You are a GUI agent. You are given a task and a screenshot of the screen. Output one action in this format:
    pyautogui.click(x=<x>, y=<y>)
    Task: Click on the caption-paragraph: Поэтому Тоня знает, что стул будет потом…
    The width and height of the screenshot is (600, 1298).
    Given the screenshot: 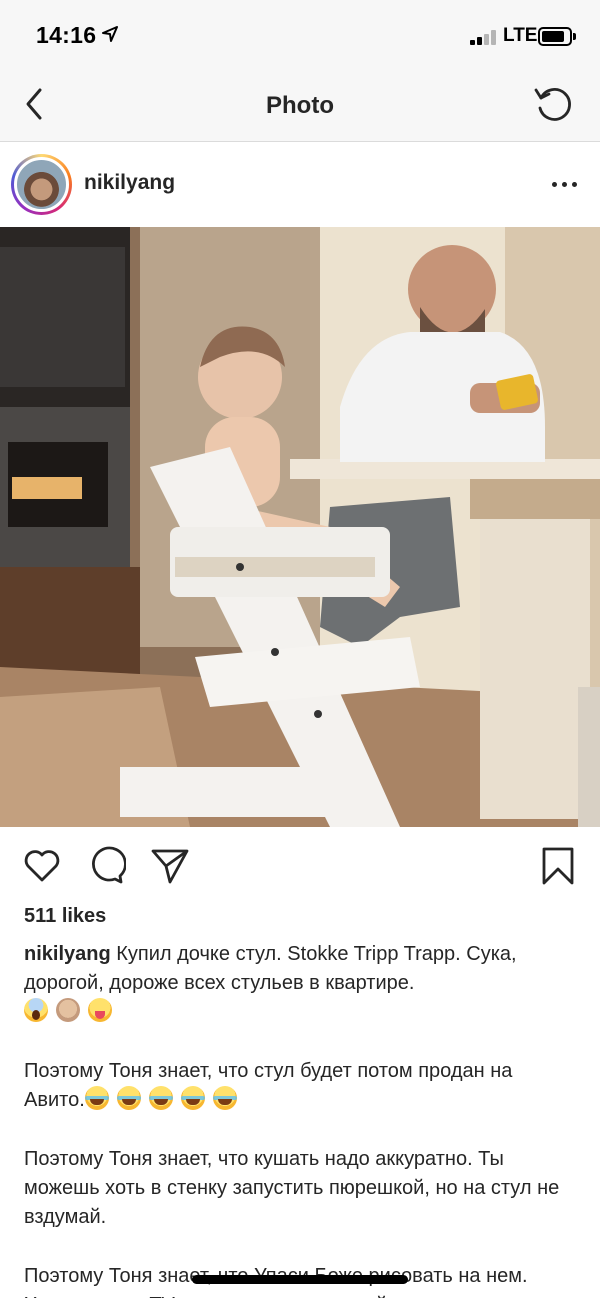 What is the action you would take?
    pyautogui.click(x=300, y=1086)
    